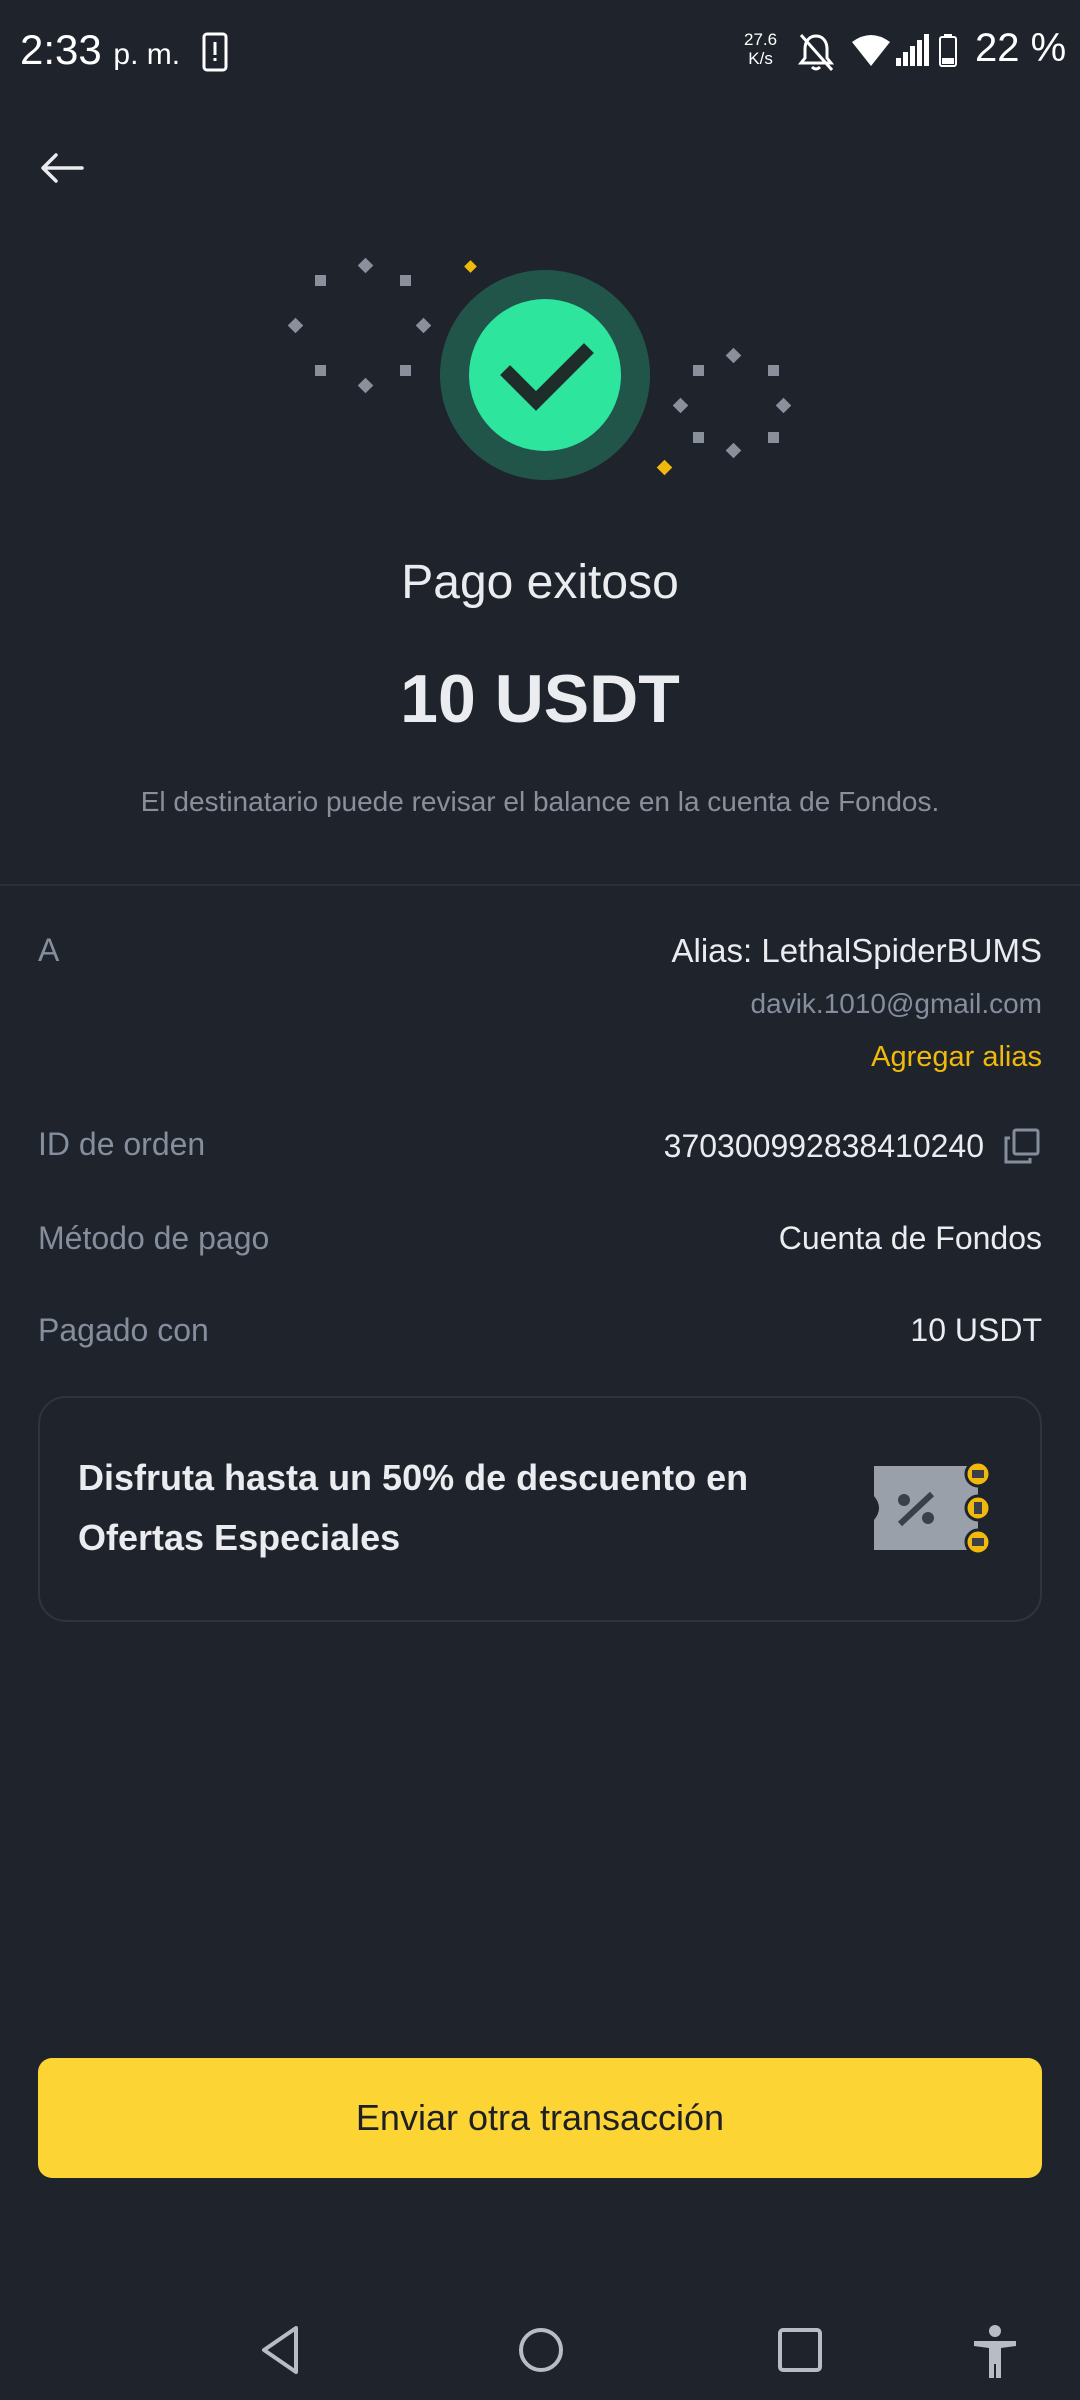  What do you see at coordinates (823, 1145) in the screenshot?
I see `order-id-value: 370300992838410240` at bounding box center [823, 1145].